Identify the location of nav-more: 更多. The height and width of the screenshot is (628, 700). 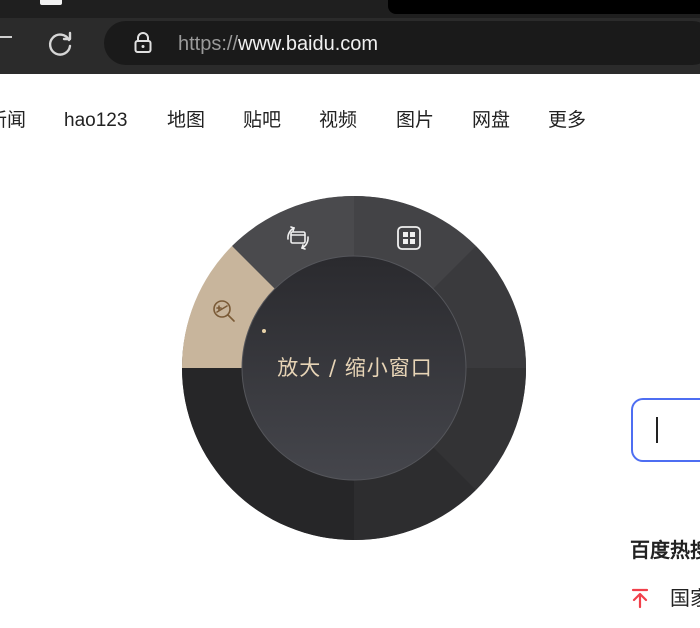
(567, 121).